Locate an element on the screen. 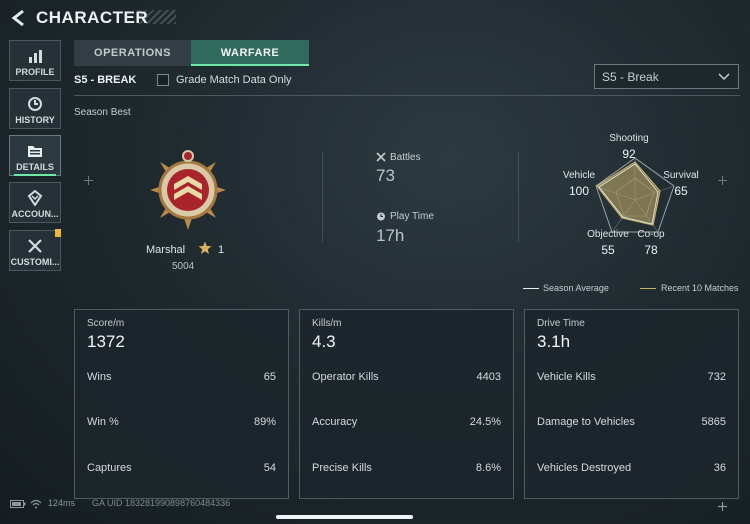 This screenshot has width=750, height=524. active-indicator is located at coordinates (35, 175).